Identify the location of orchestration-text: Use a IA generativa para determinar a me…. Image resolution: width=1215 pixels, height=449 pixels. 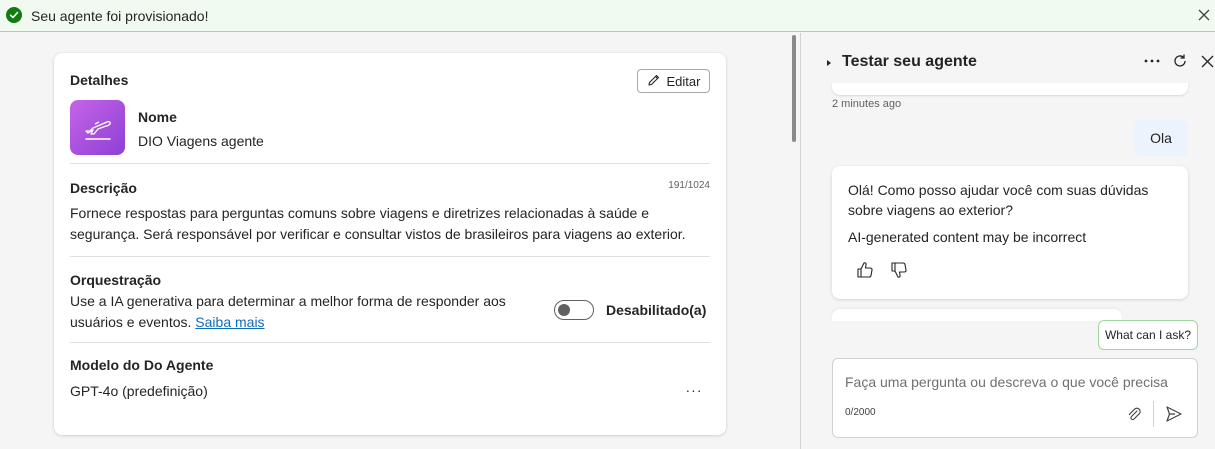
(288, 311).